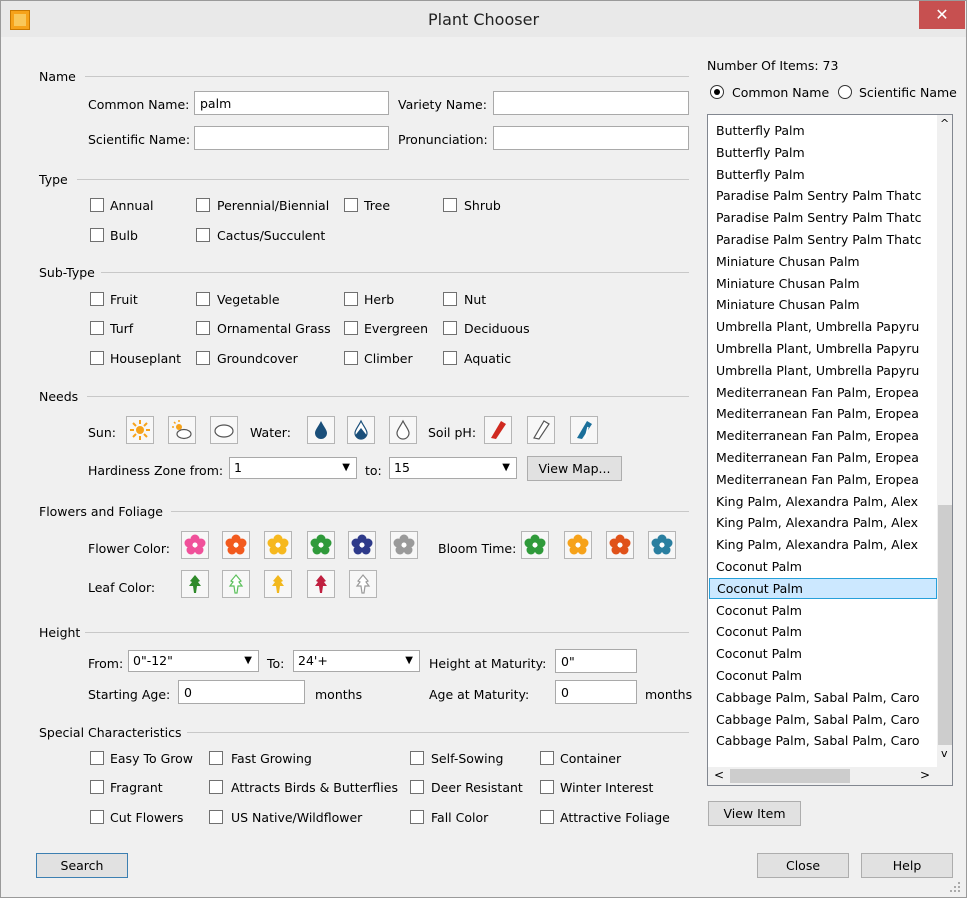 Image resolution: width=967 pixels, height=898 pixels. I want to click on scientific-name-input, so click(291, 138).